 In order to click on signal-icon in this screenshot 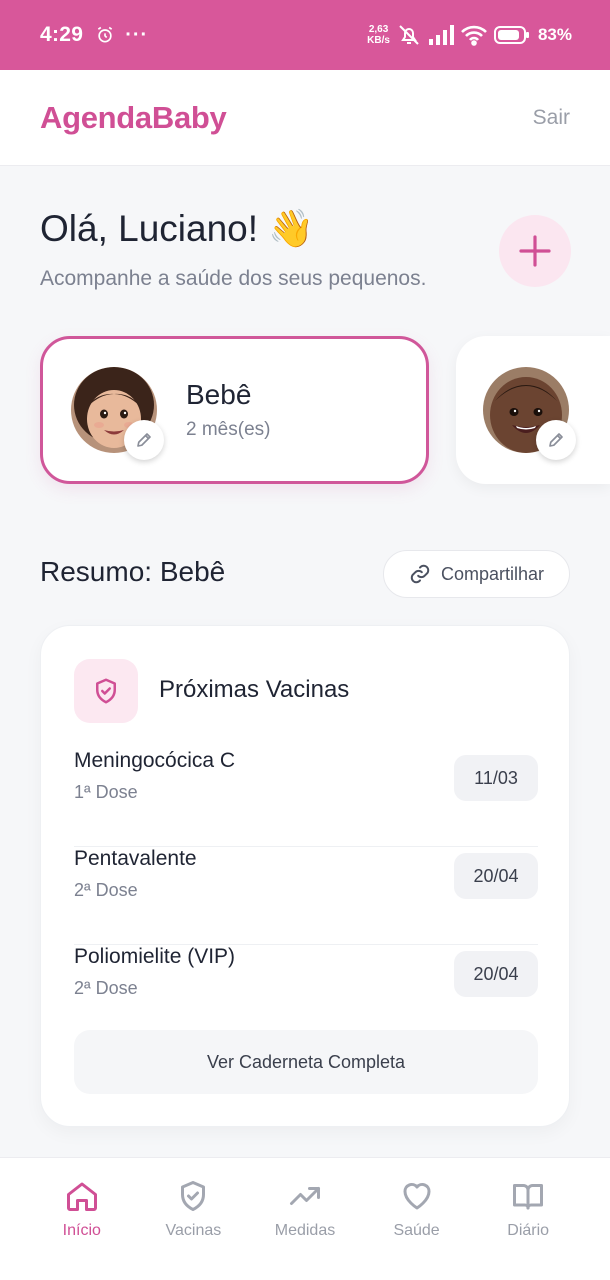, I will do `click(441, 35)`.